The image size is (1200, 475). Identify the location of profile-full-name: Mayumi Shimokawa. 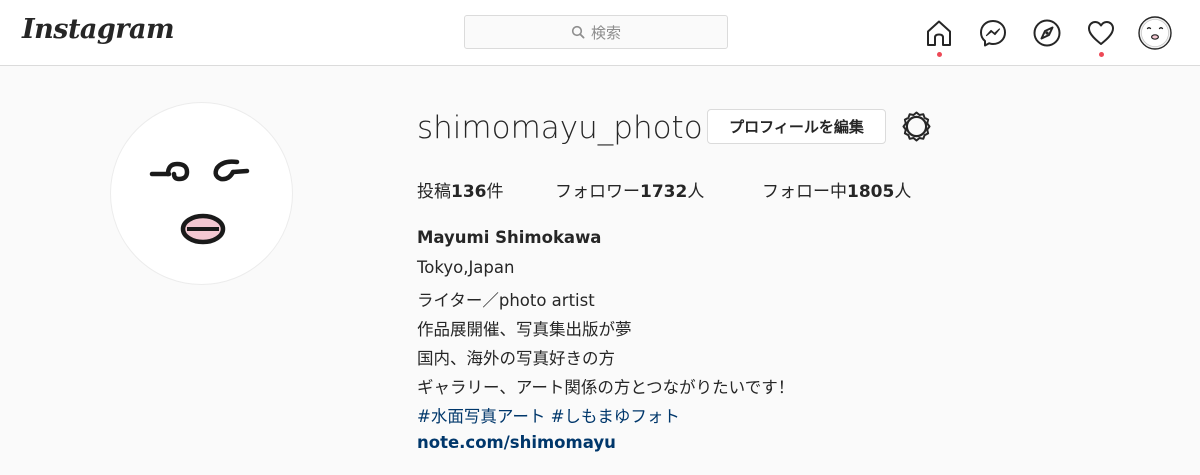
(509, 237).